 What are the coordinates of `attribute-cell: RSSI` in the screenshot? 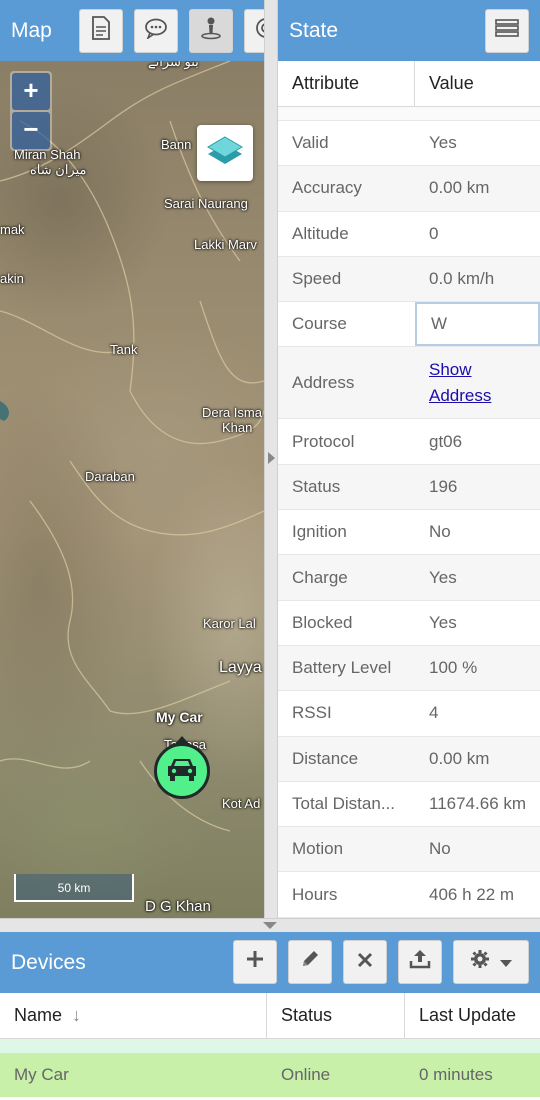 It's located at (312, 713).